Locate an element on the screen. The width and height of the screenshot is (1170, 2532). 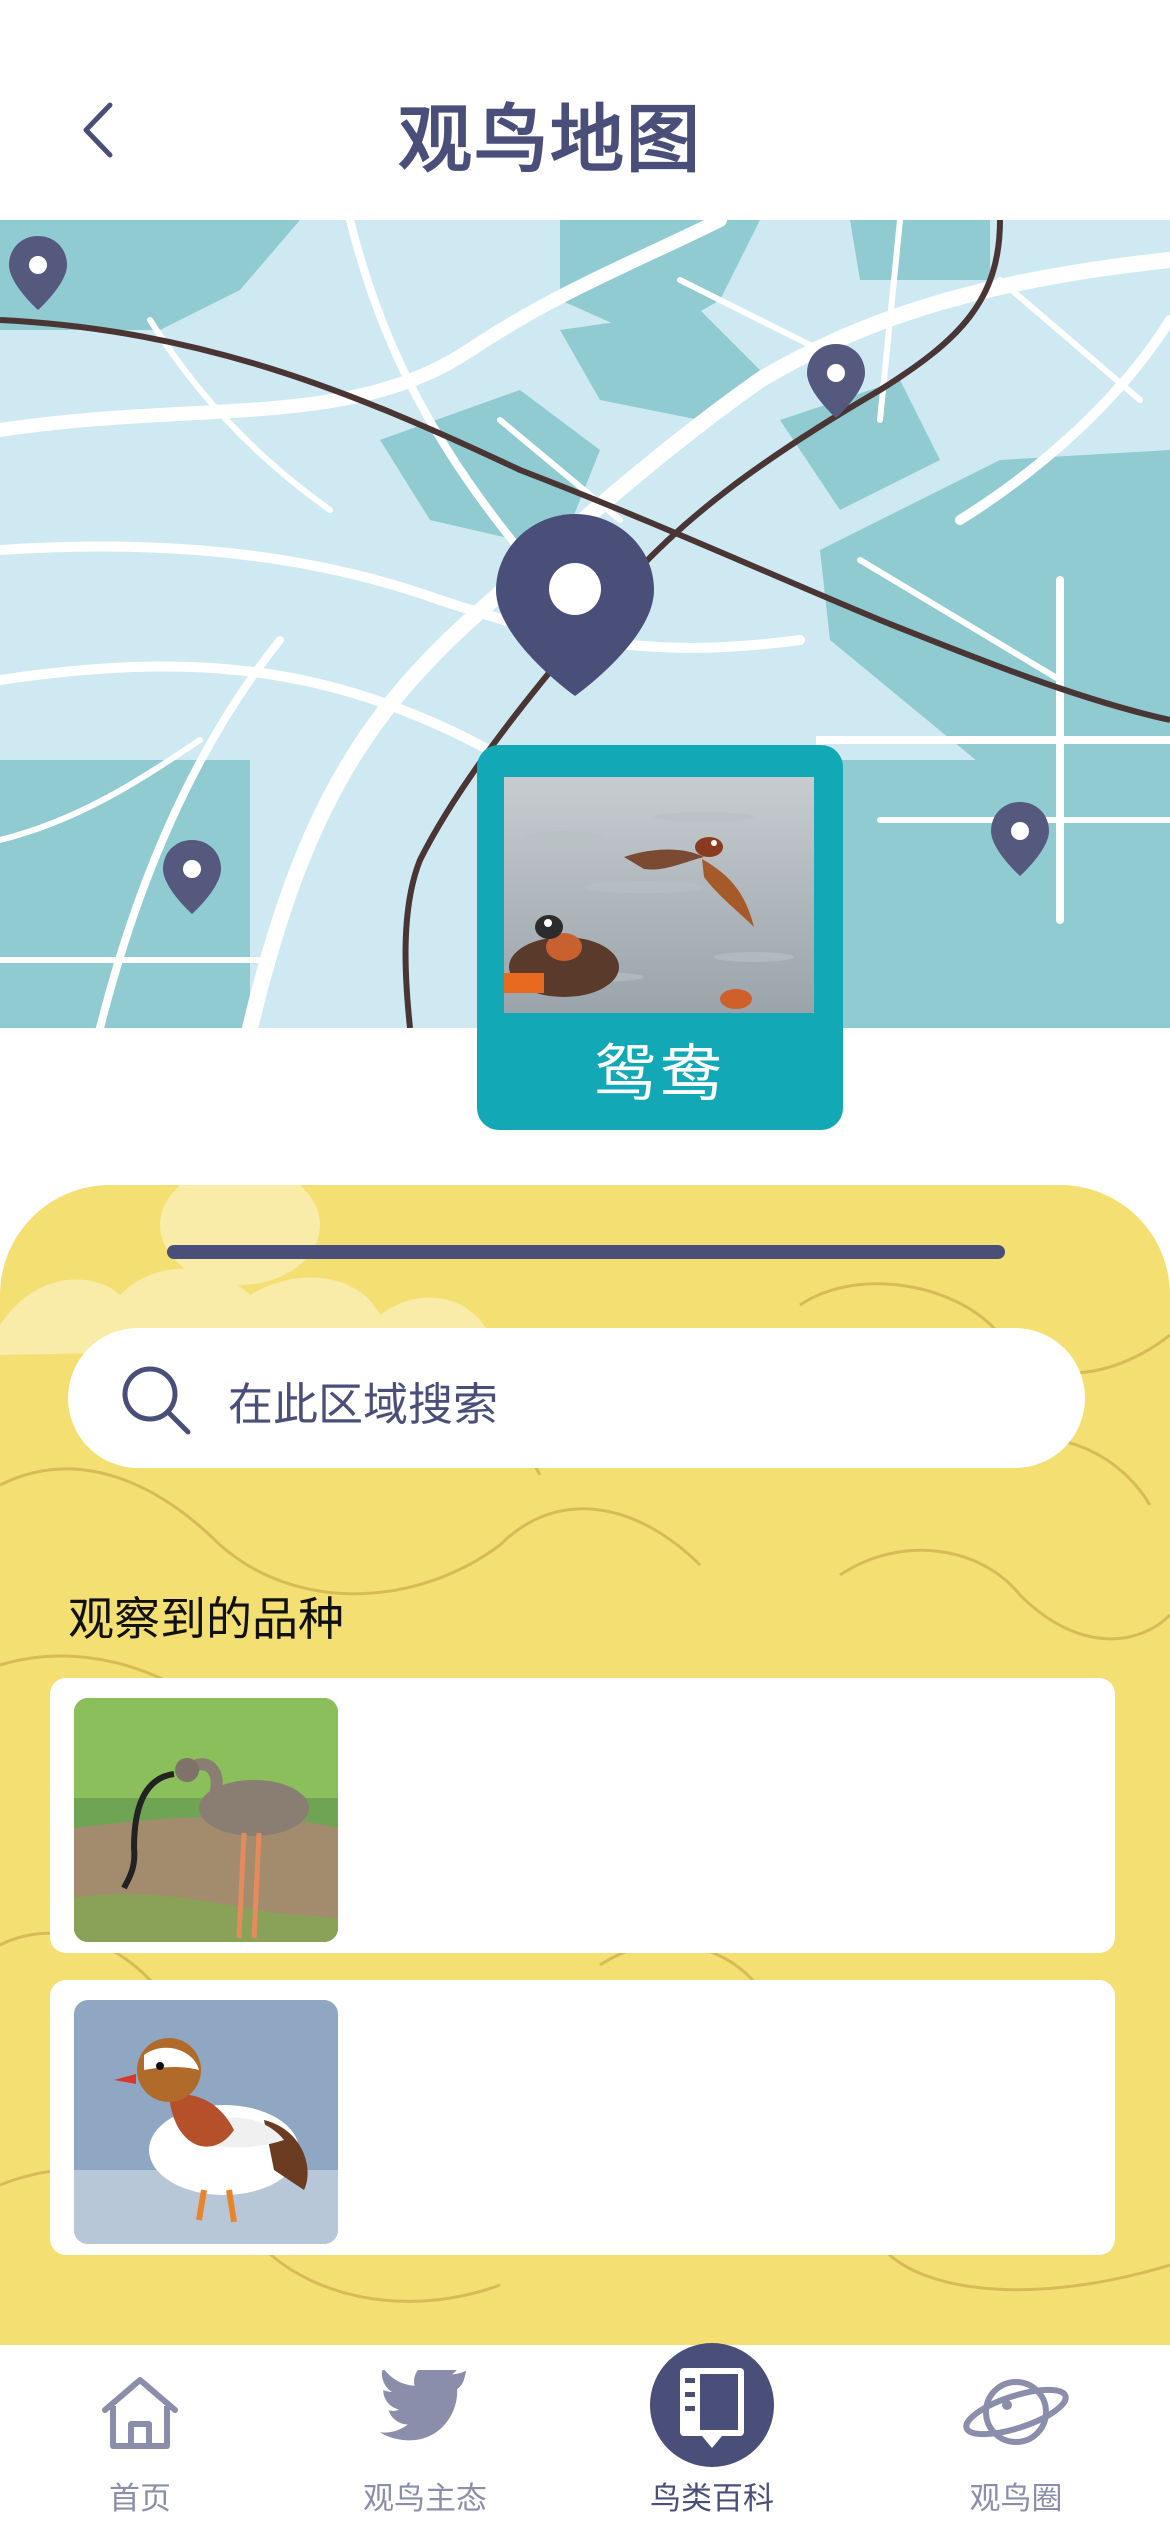
search-input: 在此区域搜索 is located at coordinates (363, 1400).